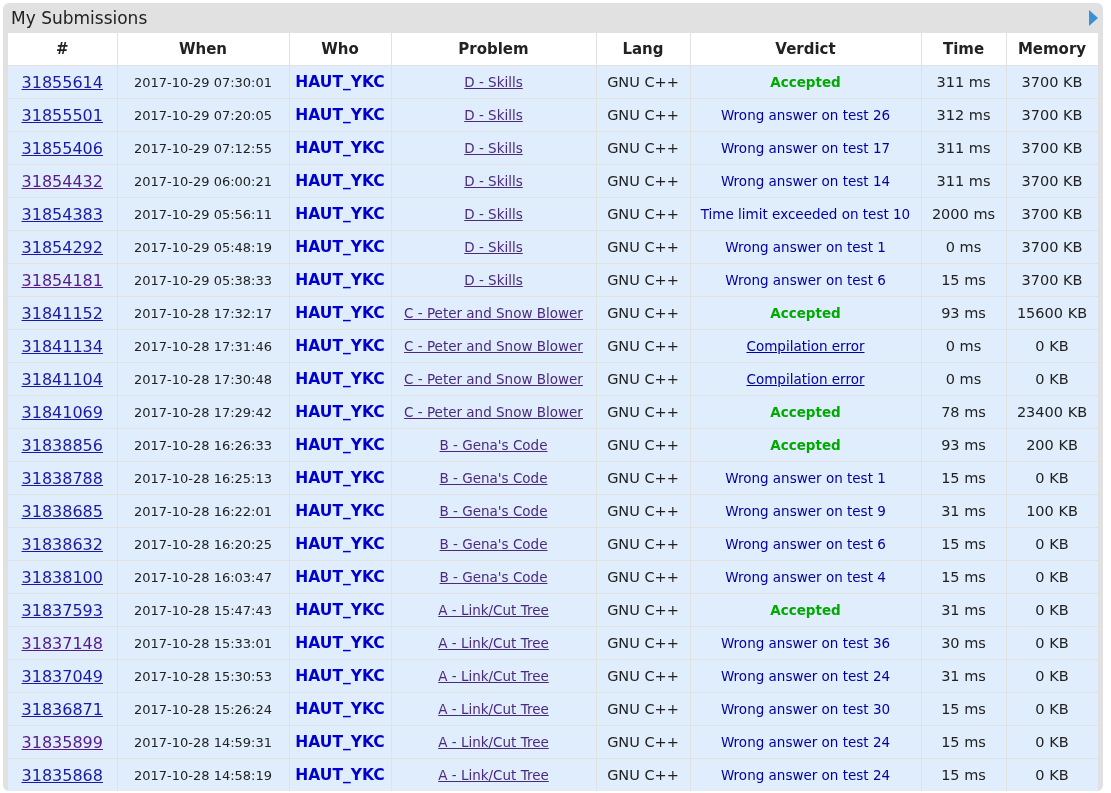 Image resolution: width=1111 pixels, height=793 pixels. Describe the element at coordinates (203, 214) in the screenshot. I see `date-text: 2017-10-29 05:56:11` at that location.